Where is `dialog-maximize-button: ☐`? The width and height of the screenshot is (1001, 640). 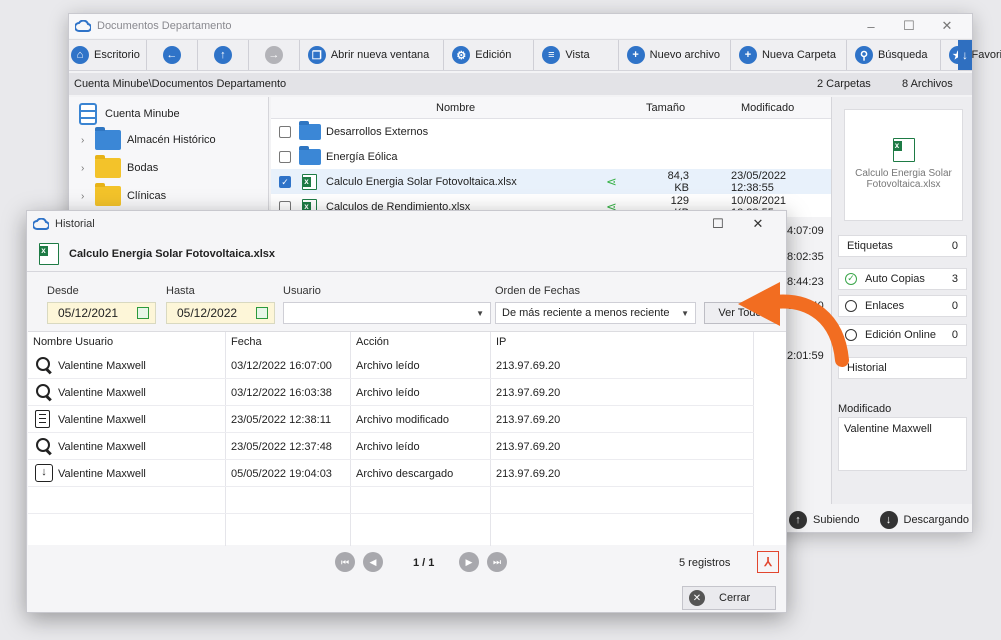 dialog-maximize-button: ☐ is located at coordinates (718, 224).